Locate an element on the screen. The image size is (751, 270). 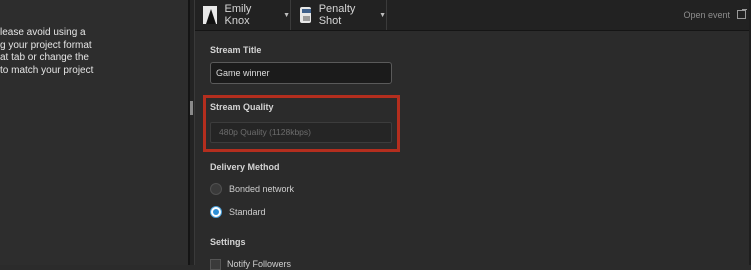
open-event-link: Open event is located at coordinates (706, 15).